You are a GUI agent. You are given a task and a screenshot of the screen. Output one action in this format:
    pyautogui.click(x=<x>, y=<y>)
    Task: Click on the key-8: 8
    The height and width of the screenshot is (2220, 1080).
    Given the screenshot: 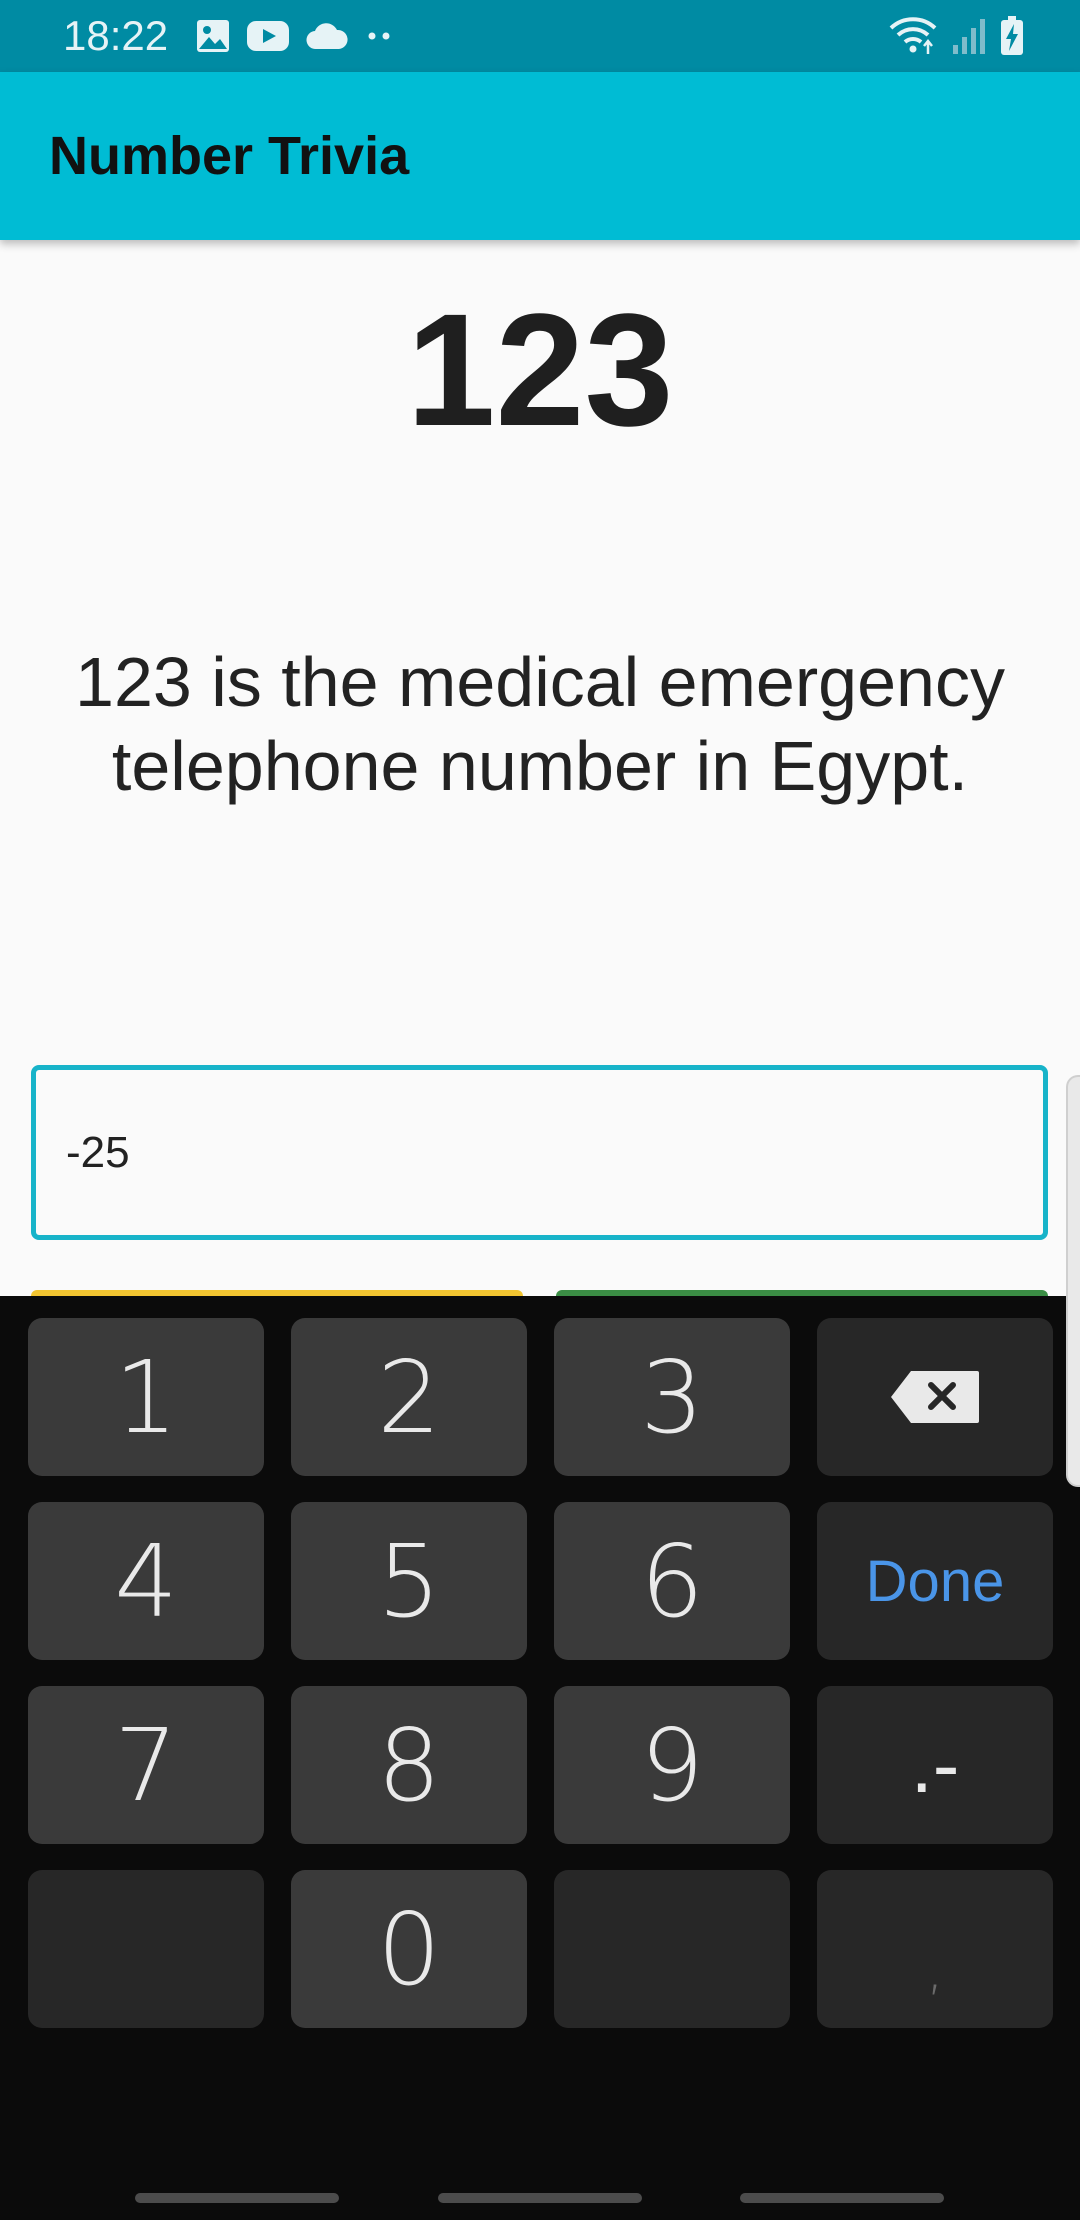 What is the action you would take?
    pyautogui.click(x=409, y=1765)
    